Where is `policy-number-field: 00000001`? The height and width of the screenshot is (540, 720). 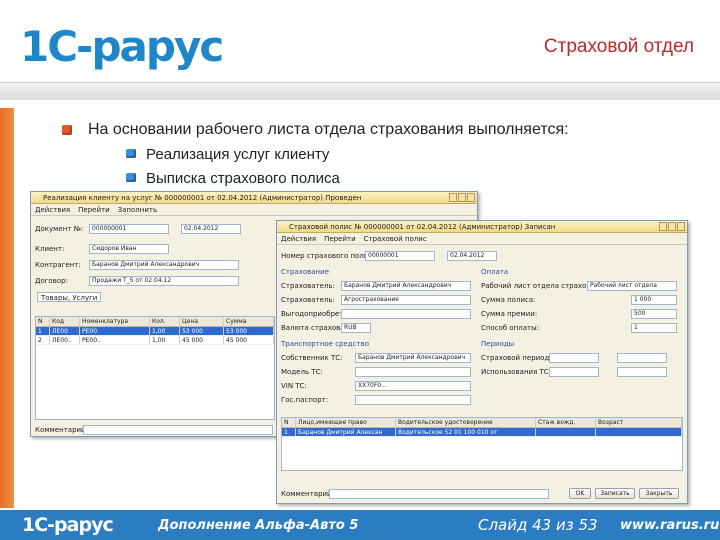 policy-number-field: 00000001 is located at coordinates (400, 256).